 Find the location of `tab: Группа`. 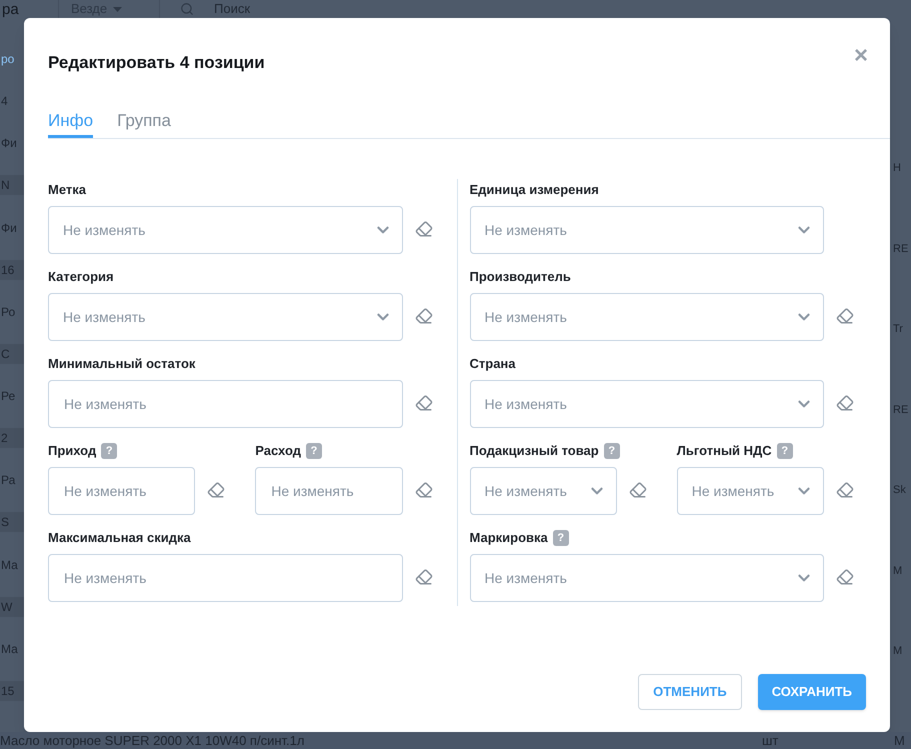

tab: Группа is located at coordinates (144, 123).